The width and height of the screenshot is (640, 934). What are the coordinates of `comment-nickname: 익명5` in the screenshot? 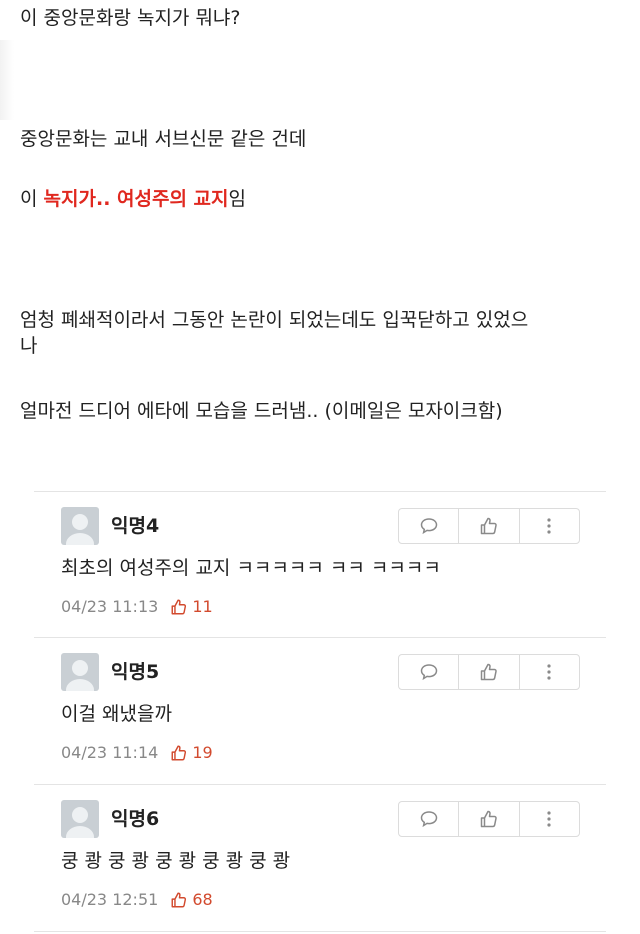 It's located at (135, 672).